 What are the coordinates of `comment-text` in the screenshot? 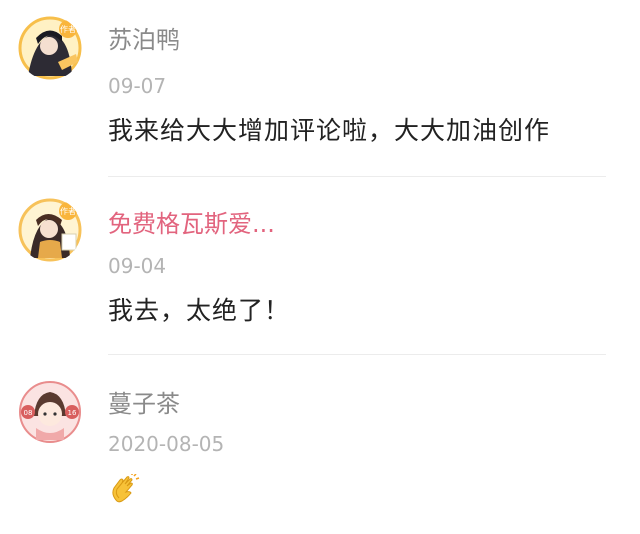 It's located at (124, 493).